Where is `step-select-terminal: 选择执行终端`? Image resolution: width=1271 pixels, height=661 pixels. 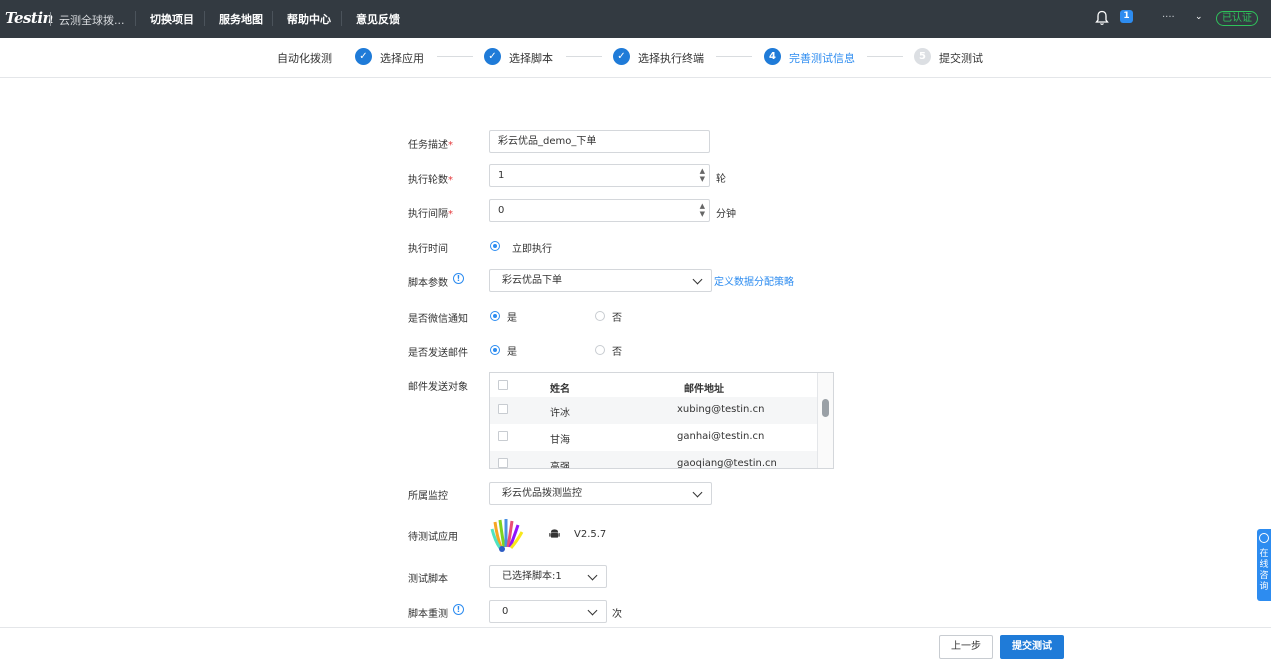
step-select-terminal: 选择执行终端 is located at coordinates (671, 58).